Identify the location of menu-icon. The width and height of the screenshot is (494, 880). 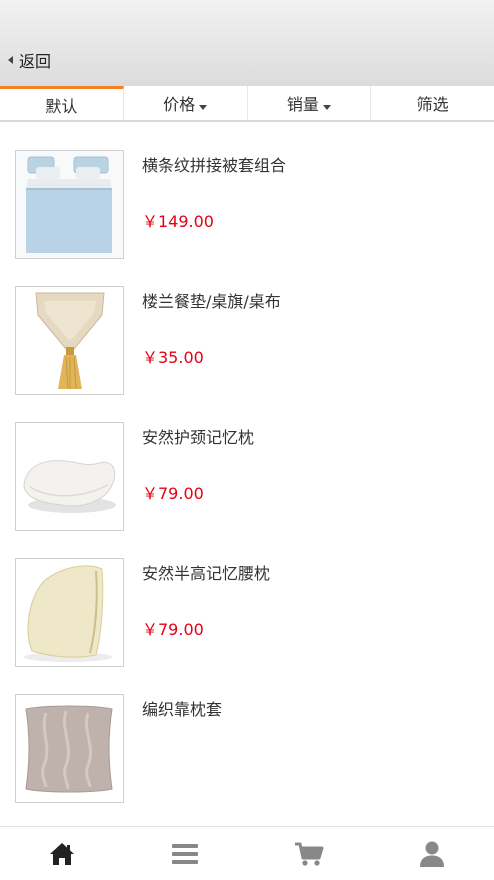
(185, 853).